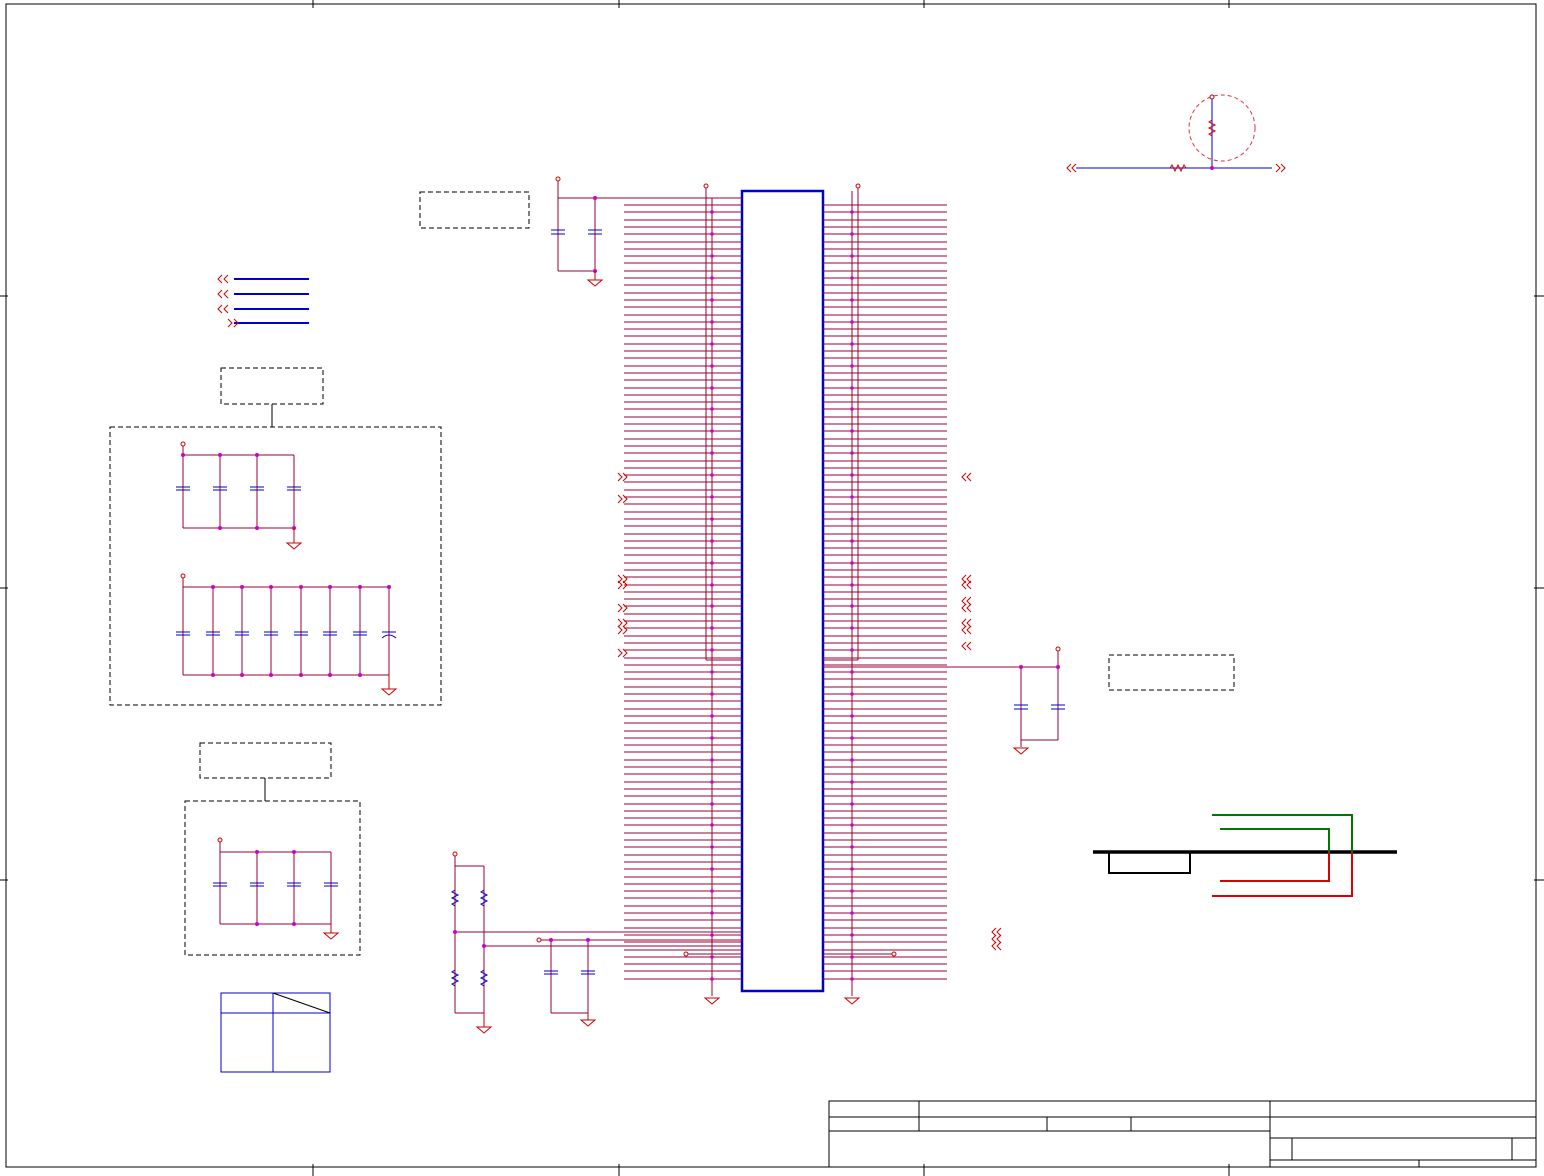 This screenshot has width=1544, height=1176. Describe the element at coordinates (1182, 1134) in the screenshot. I see `title-block` at that location.